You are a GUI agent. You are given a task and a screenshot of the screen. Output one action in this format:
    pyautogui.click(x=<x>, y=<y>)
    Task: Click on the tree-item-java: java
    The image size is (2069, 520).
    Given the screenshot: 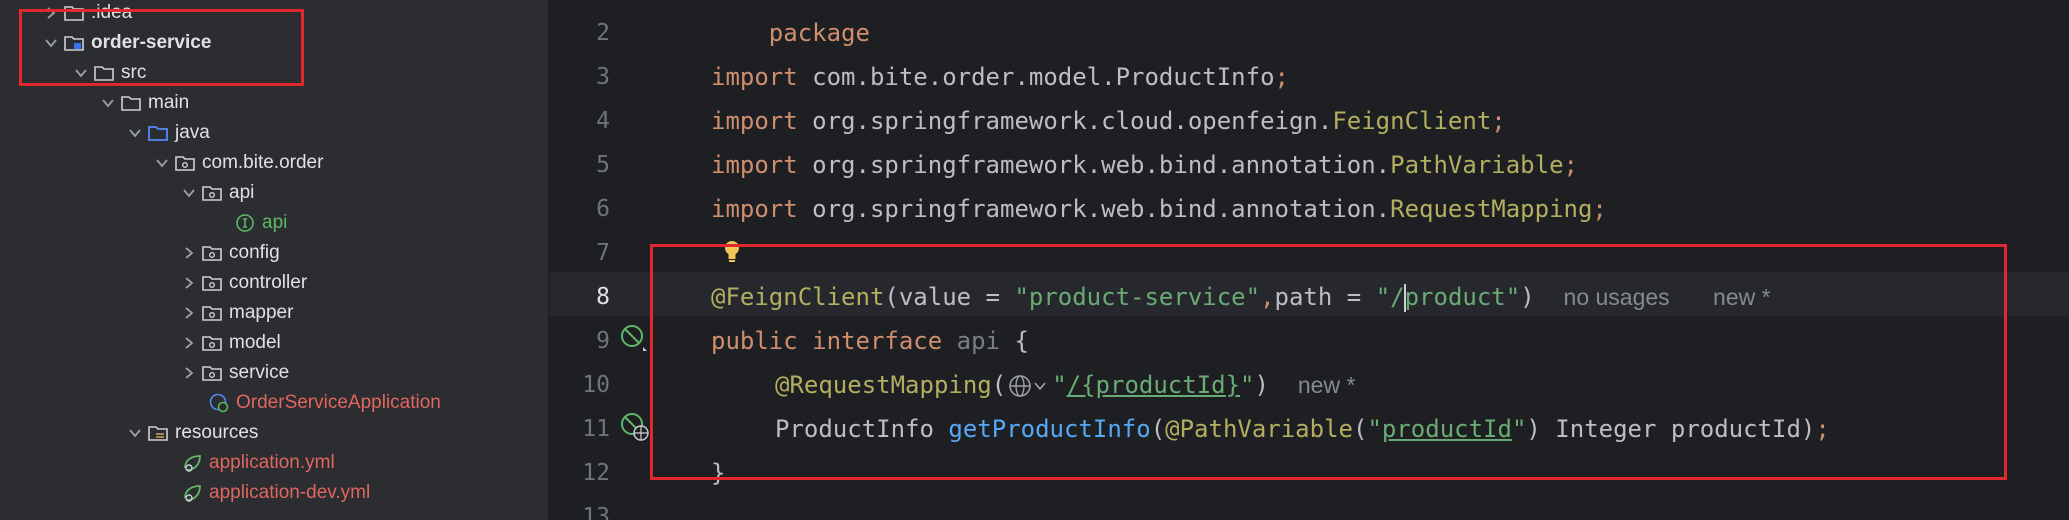 What is the action you would take?
    pyautogui.click(x=105, y=133)
    